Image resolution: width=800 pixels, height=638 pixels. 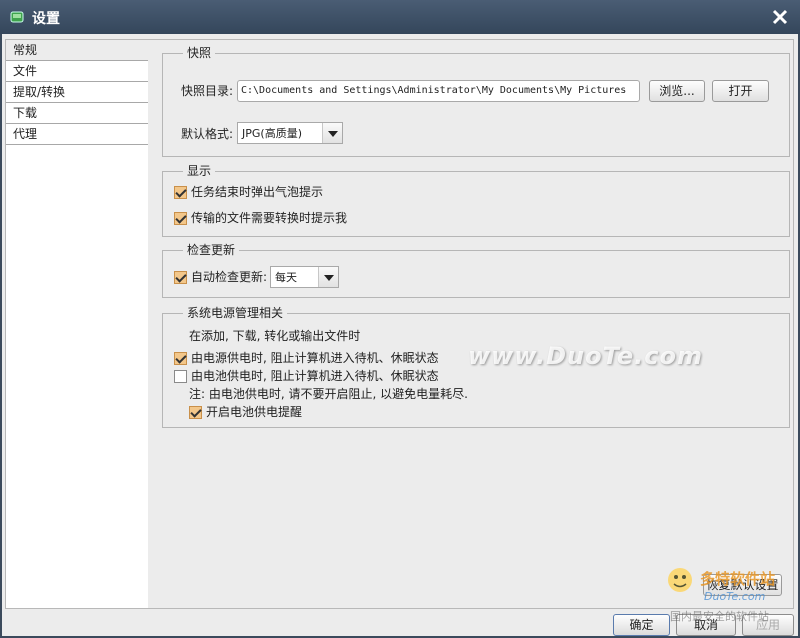 I want to click on display-group-title: 显示, so click(x=199, y=171).